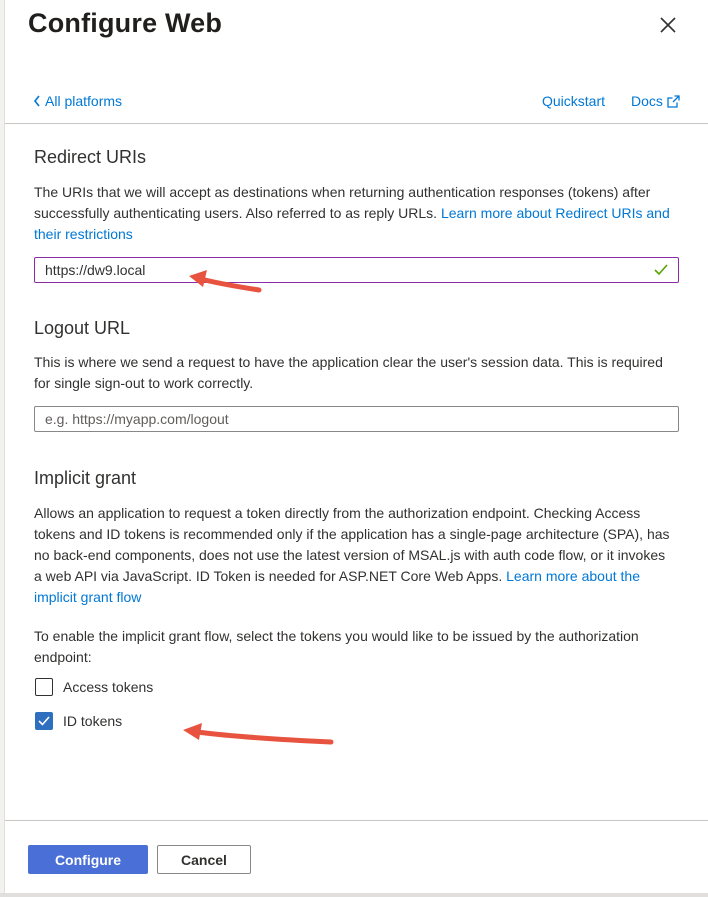 The width and height of the screenshot is (708, 897). Describe the element at coordinates (354, 895) in the screenshot. I see `background-page-edge-bottom` at that location.